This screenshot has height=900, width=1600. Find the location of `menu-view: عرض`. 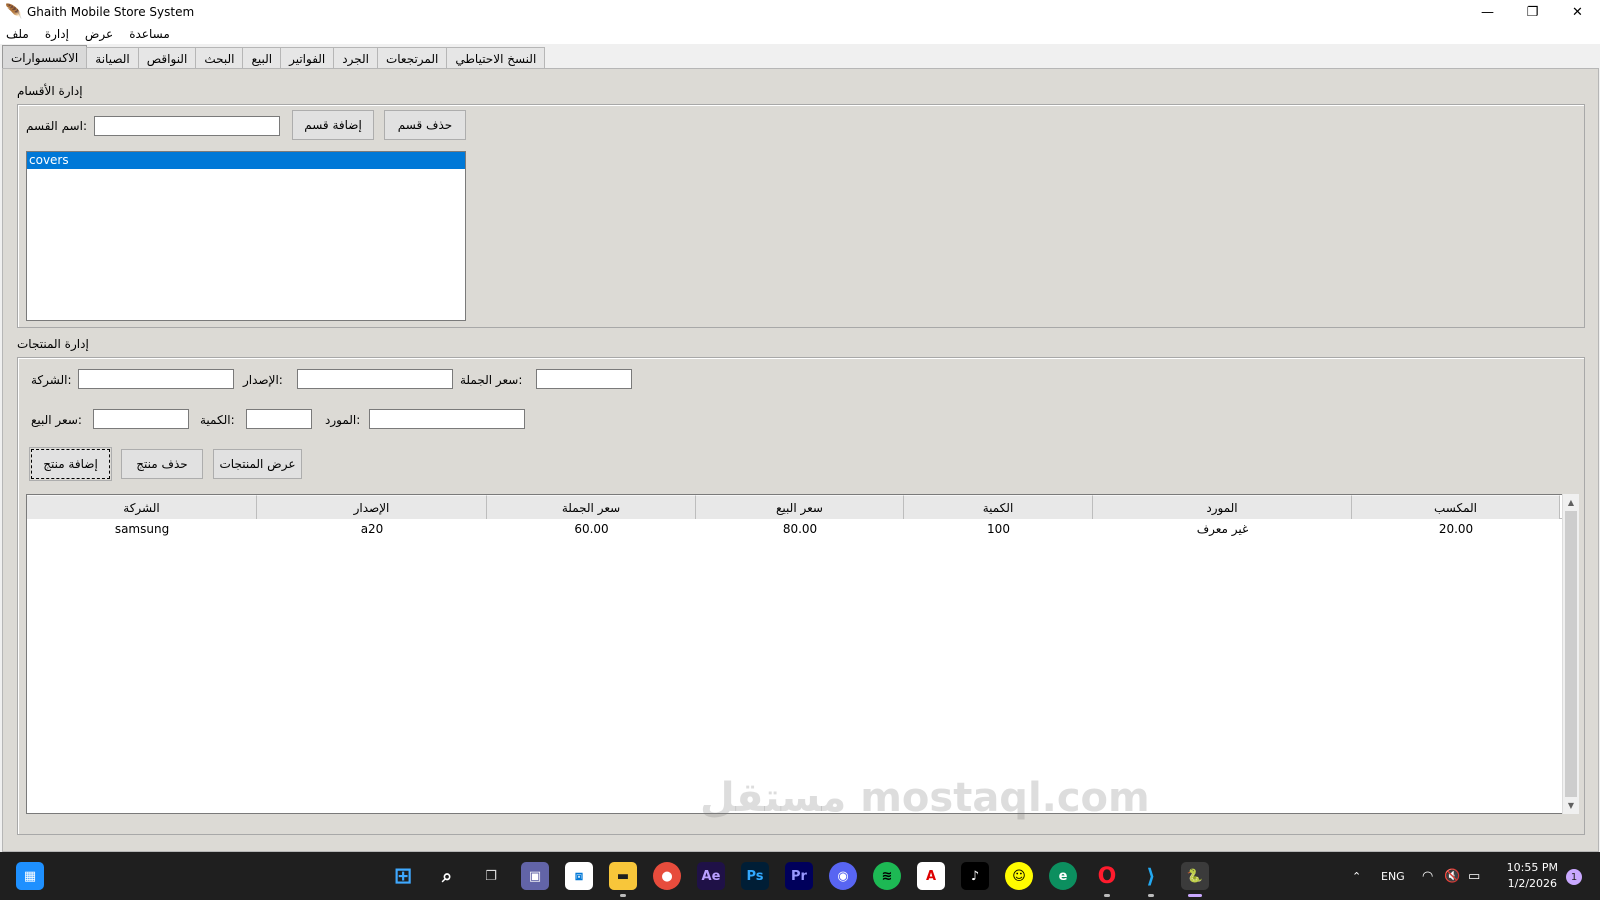

menu-view: عرض is located at coordinates (99, 34).